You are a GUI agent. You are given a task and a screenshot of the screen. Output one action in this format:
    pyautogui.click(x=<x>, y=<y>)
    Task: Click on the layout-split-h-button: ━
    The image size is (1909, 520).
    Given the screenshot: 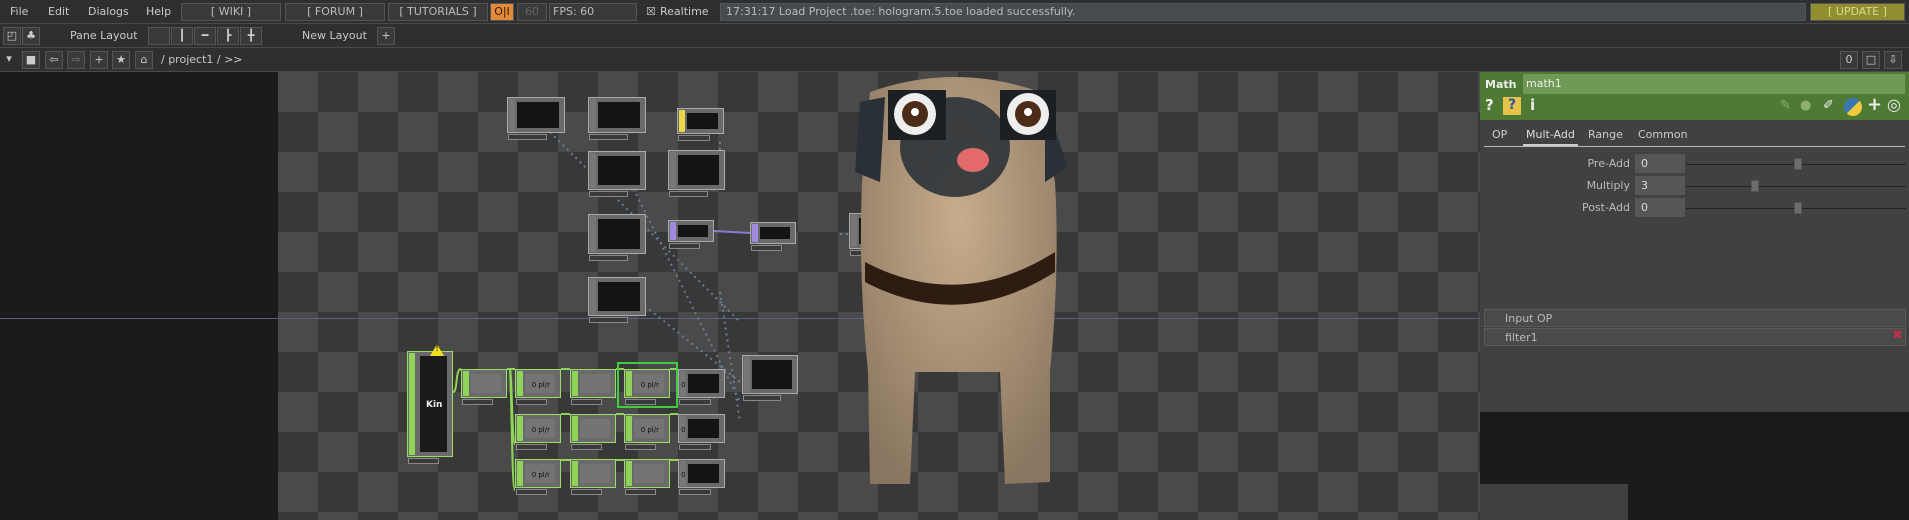 What is the action you would take?
    pyautogui.click(x=205, y=36)
    